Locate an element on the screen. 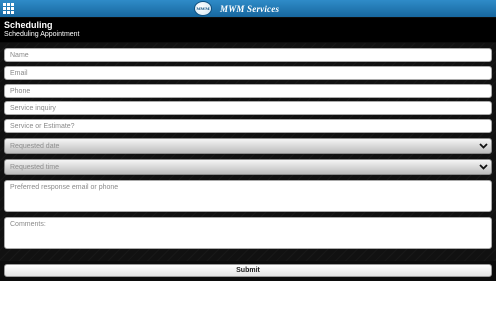 The image size is (496, 310). top-bar: MWM MWM Services is located at coordinates (248, 8).